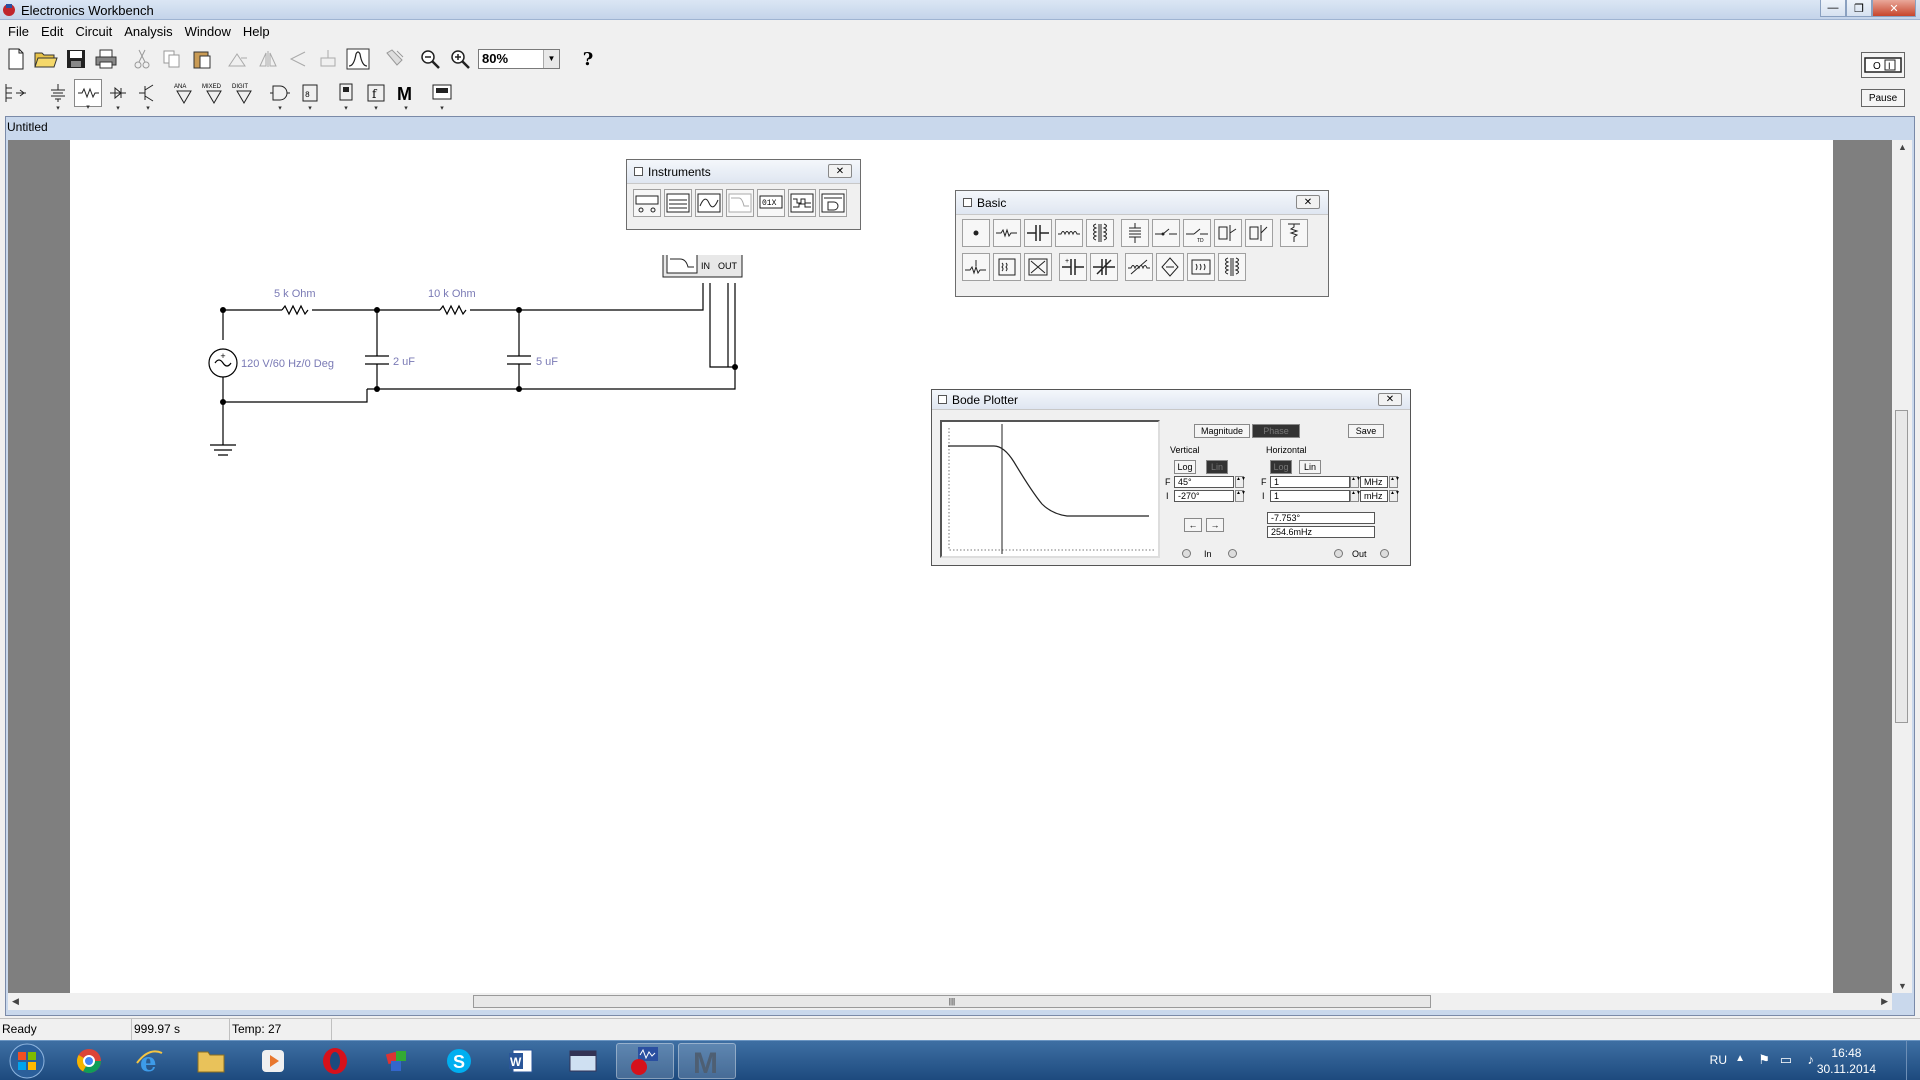 This screenshot has width=1920, height=1080. I want to click on transistors-bin-button: ▾, so click(148, 95).